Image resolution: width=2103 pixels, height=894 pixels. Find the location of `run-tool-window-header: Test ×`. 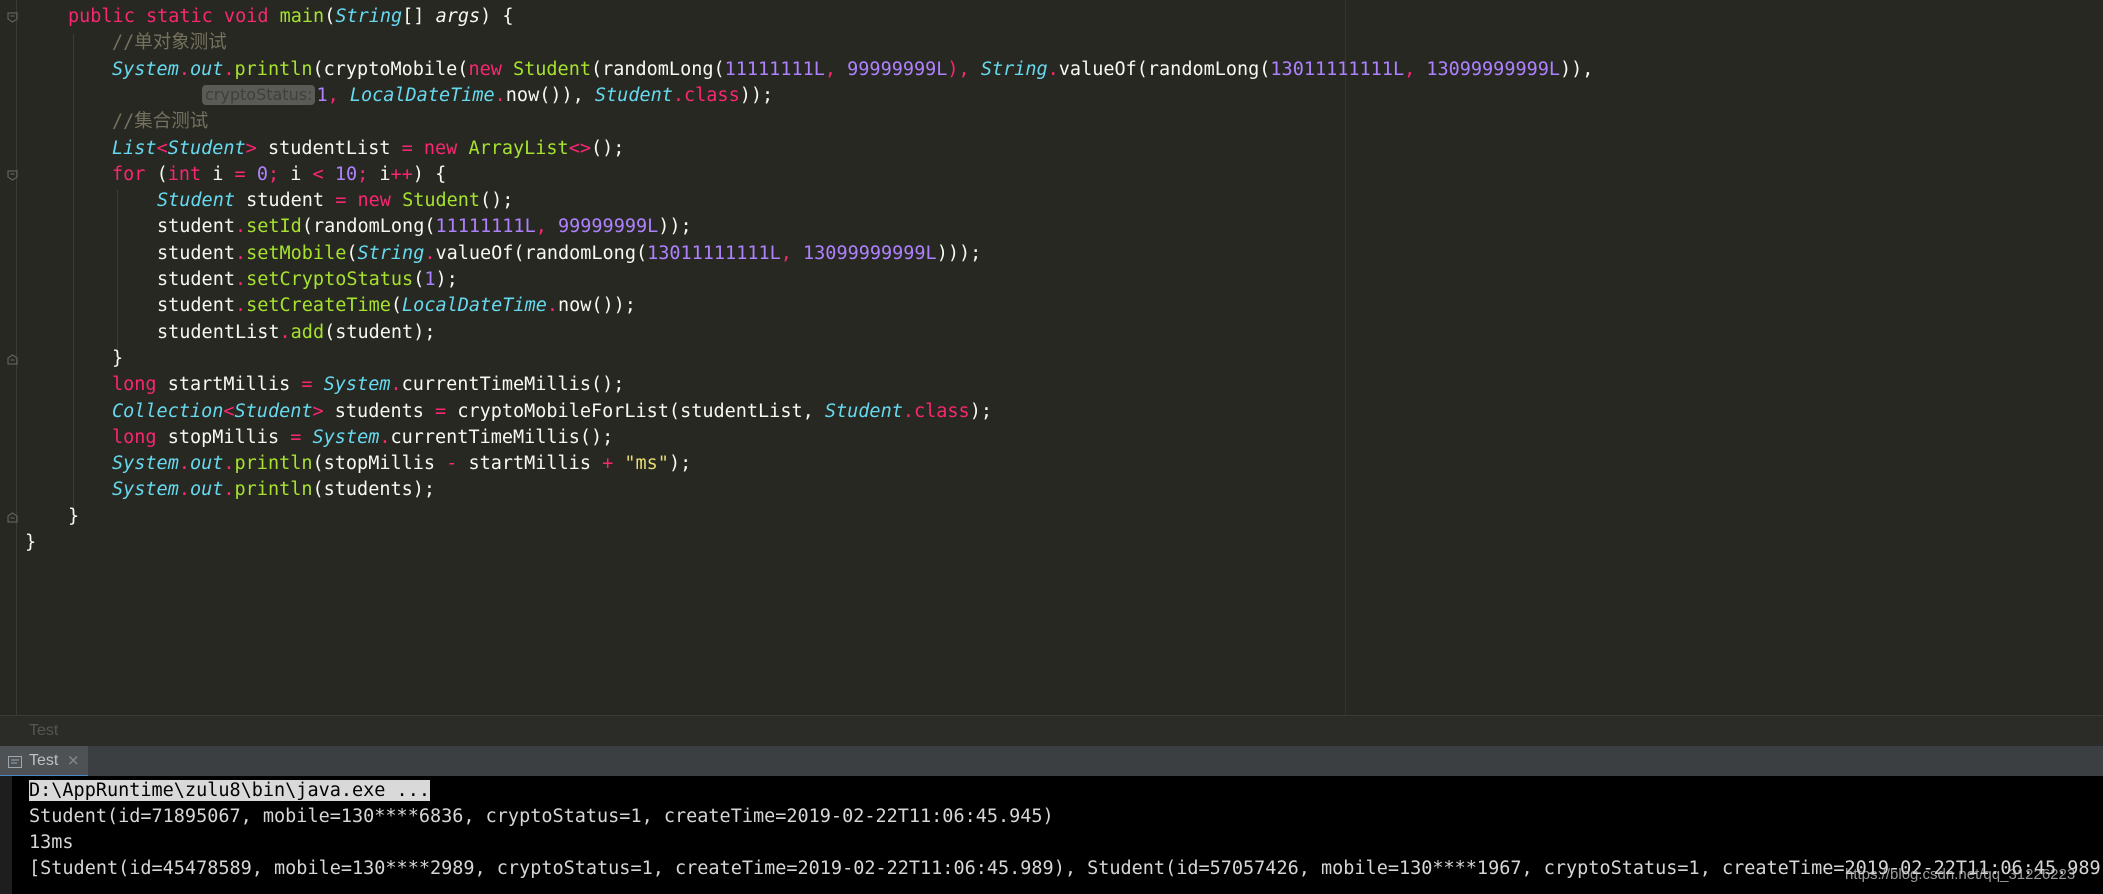

run-tool-window-header: Test × is located at coordinates (1051, 761).